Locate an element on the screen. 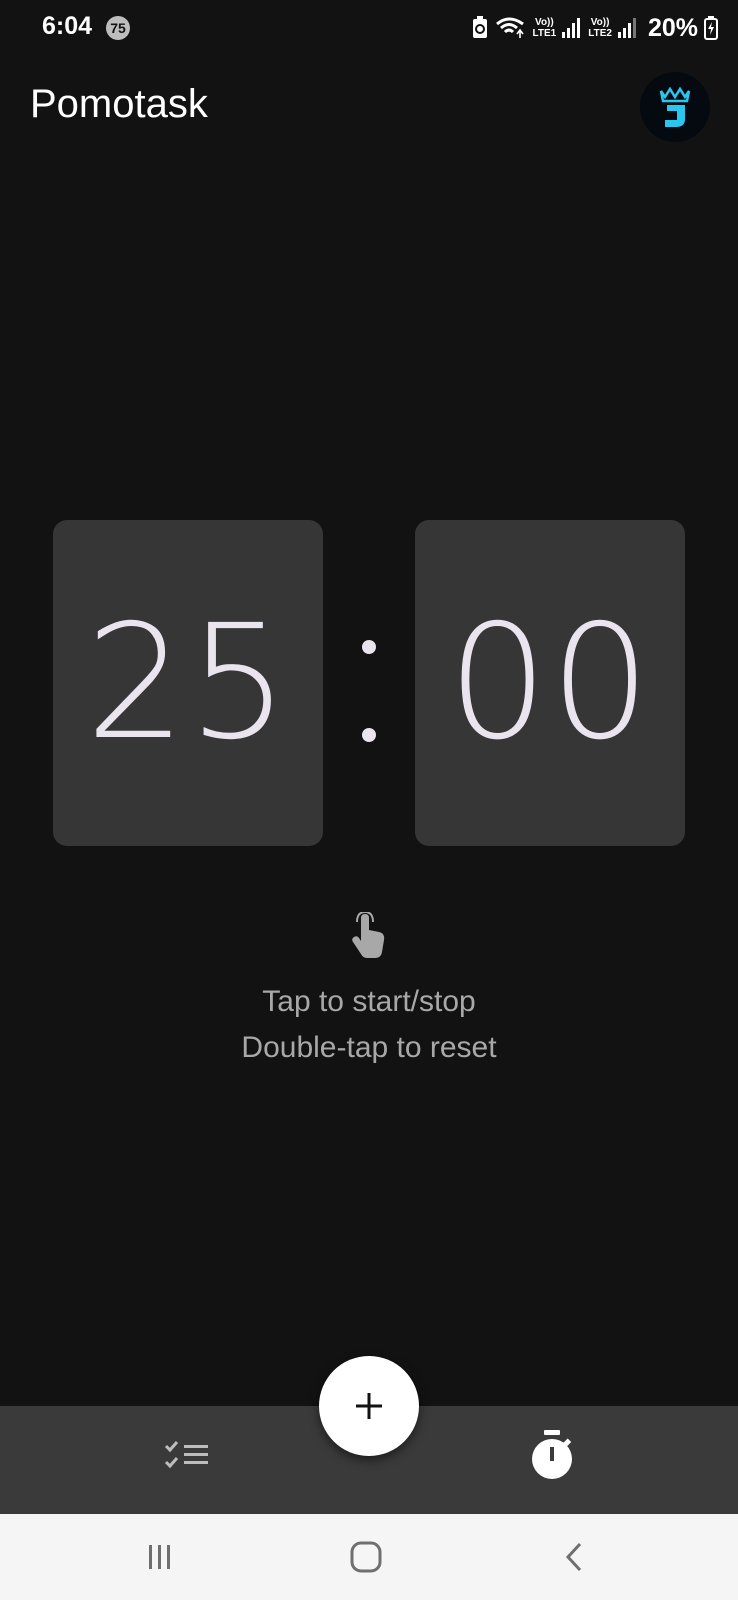  recents-button is located at coordinates (160, 1557).